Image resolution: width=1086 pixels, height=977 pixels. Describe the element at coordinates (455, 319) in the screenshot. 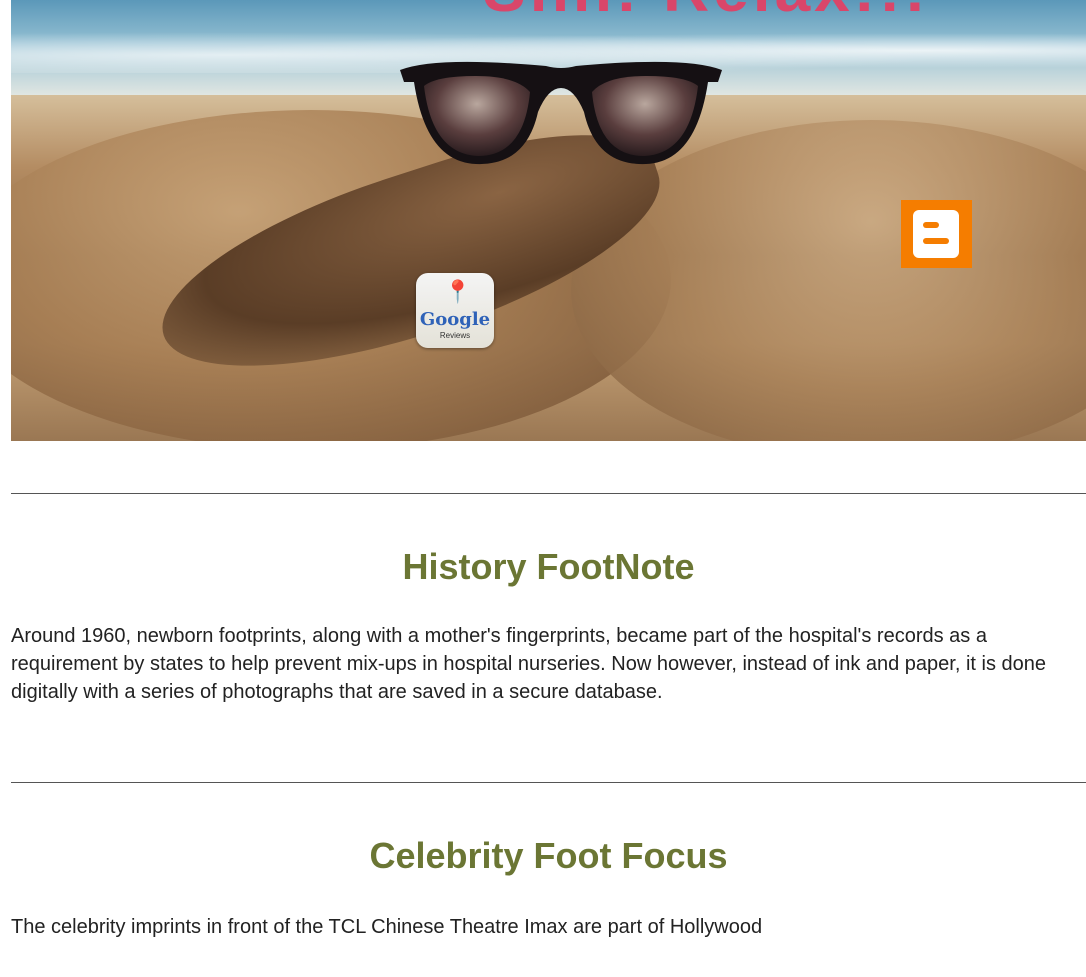

I see `google-reviews-word: Google` at that location.